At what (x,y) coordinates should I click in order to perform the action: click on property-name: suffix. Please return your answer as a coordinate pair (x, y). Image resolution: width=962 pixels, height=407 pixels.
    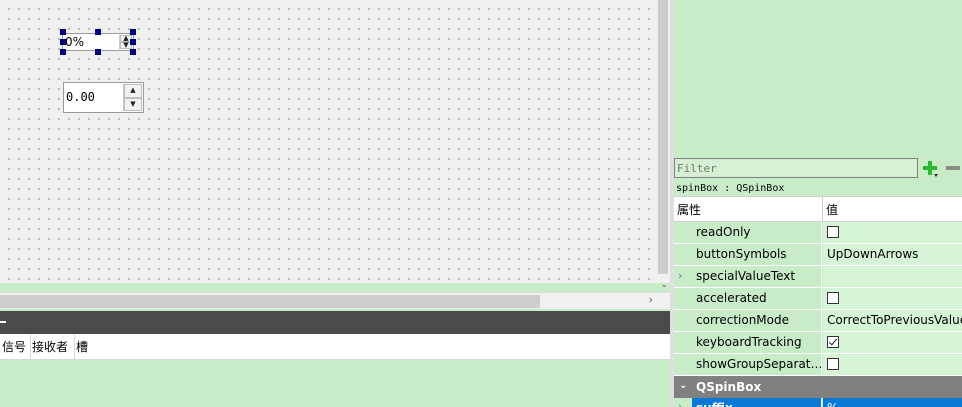
    Looking at the image, I should click on (757, 402).